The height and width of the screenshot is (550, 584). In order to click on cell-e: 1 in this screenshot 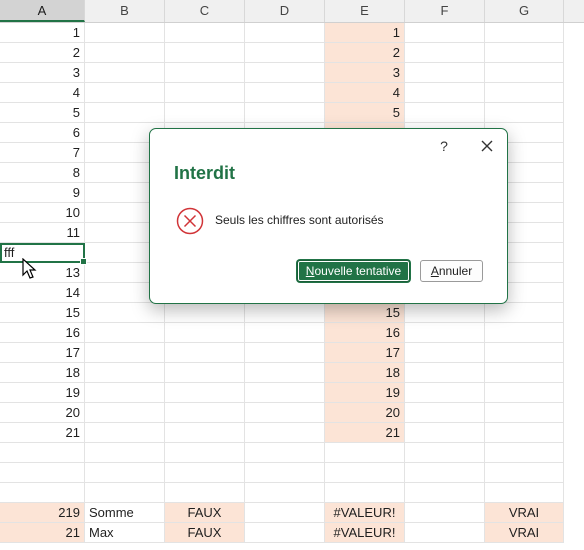, I will do `click(365, 33)`.